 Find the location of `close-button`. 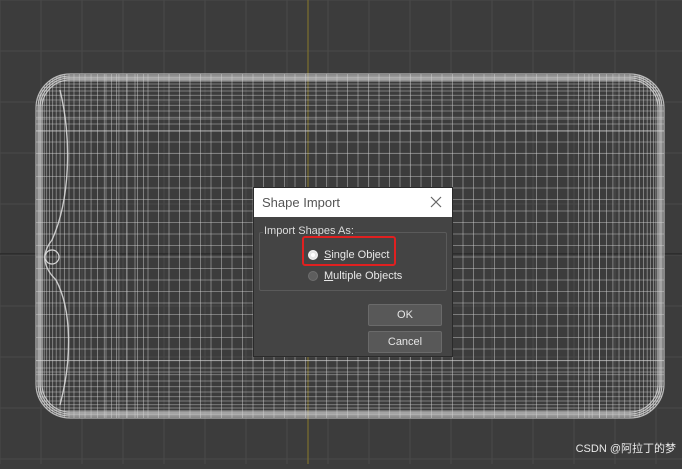

close-button is located at coordinates (436, 202).